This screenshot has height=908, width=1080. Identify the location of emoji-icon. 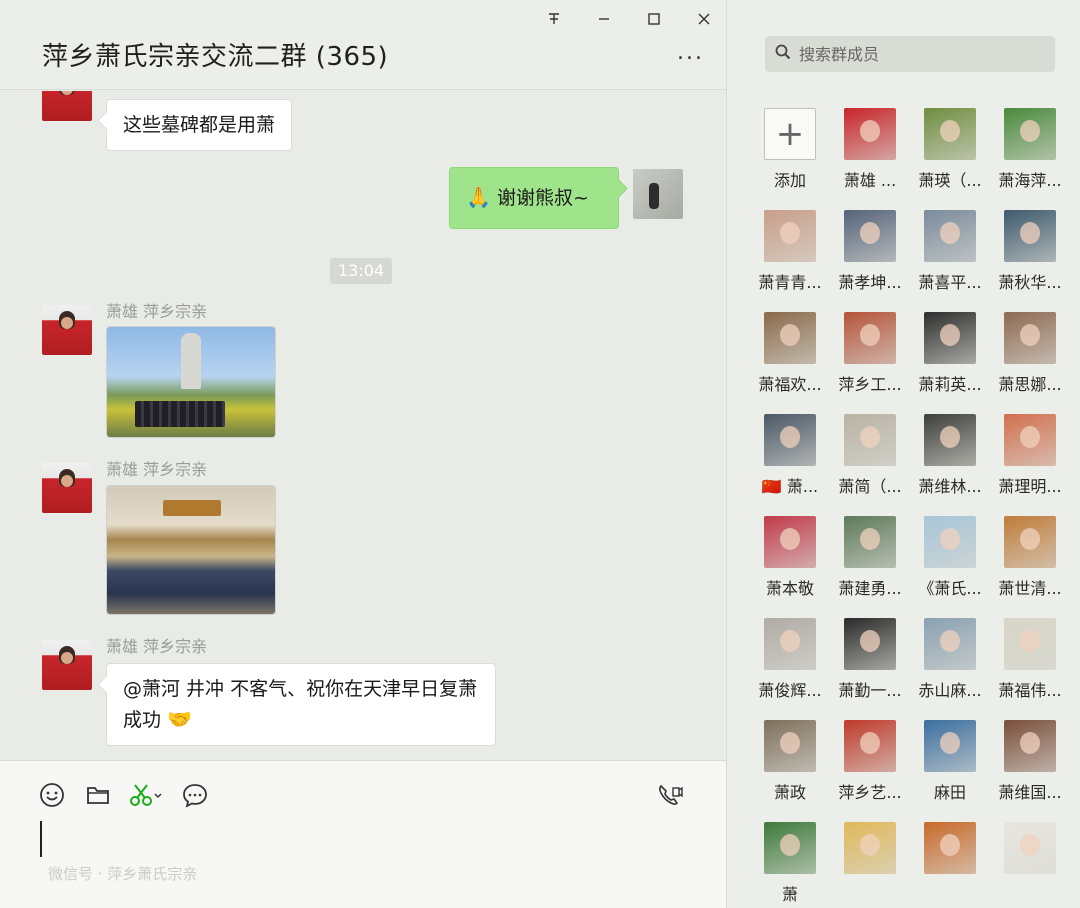
(52, 795).